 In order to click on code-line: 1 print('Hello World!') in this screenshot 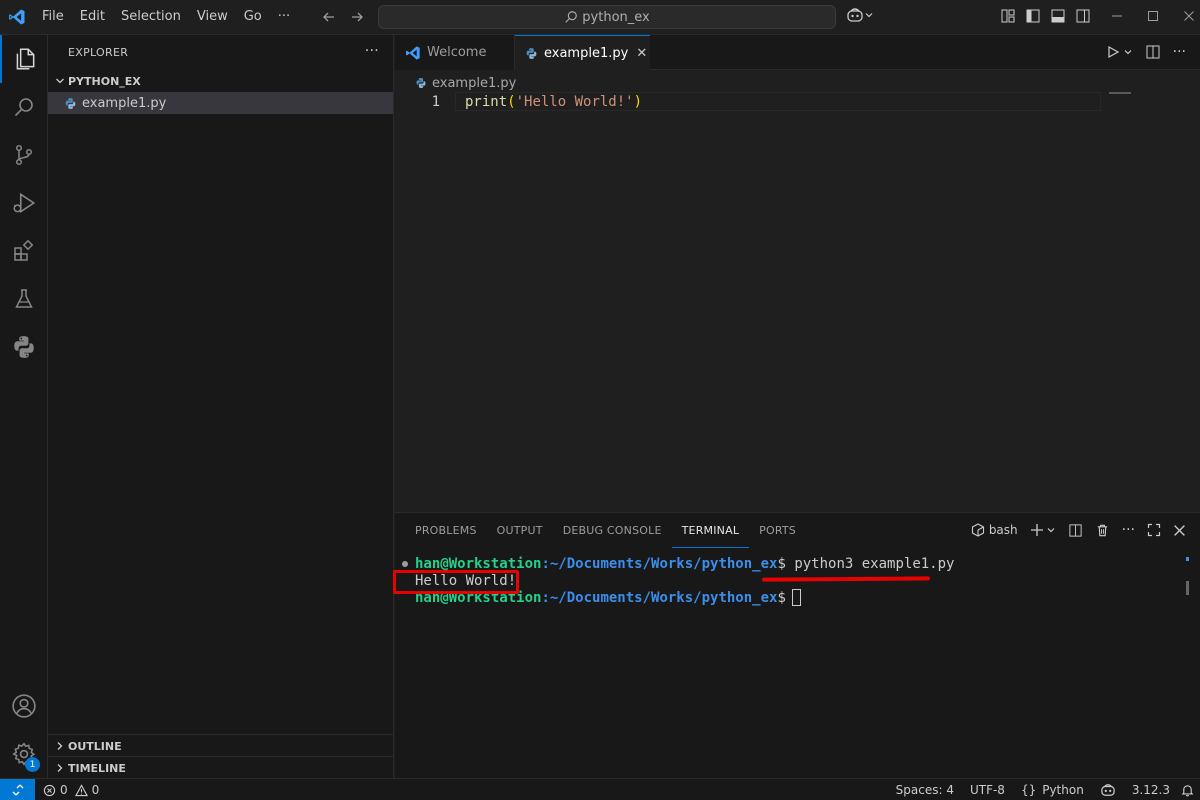, I will do `click(750, 101)`.